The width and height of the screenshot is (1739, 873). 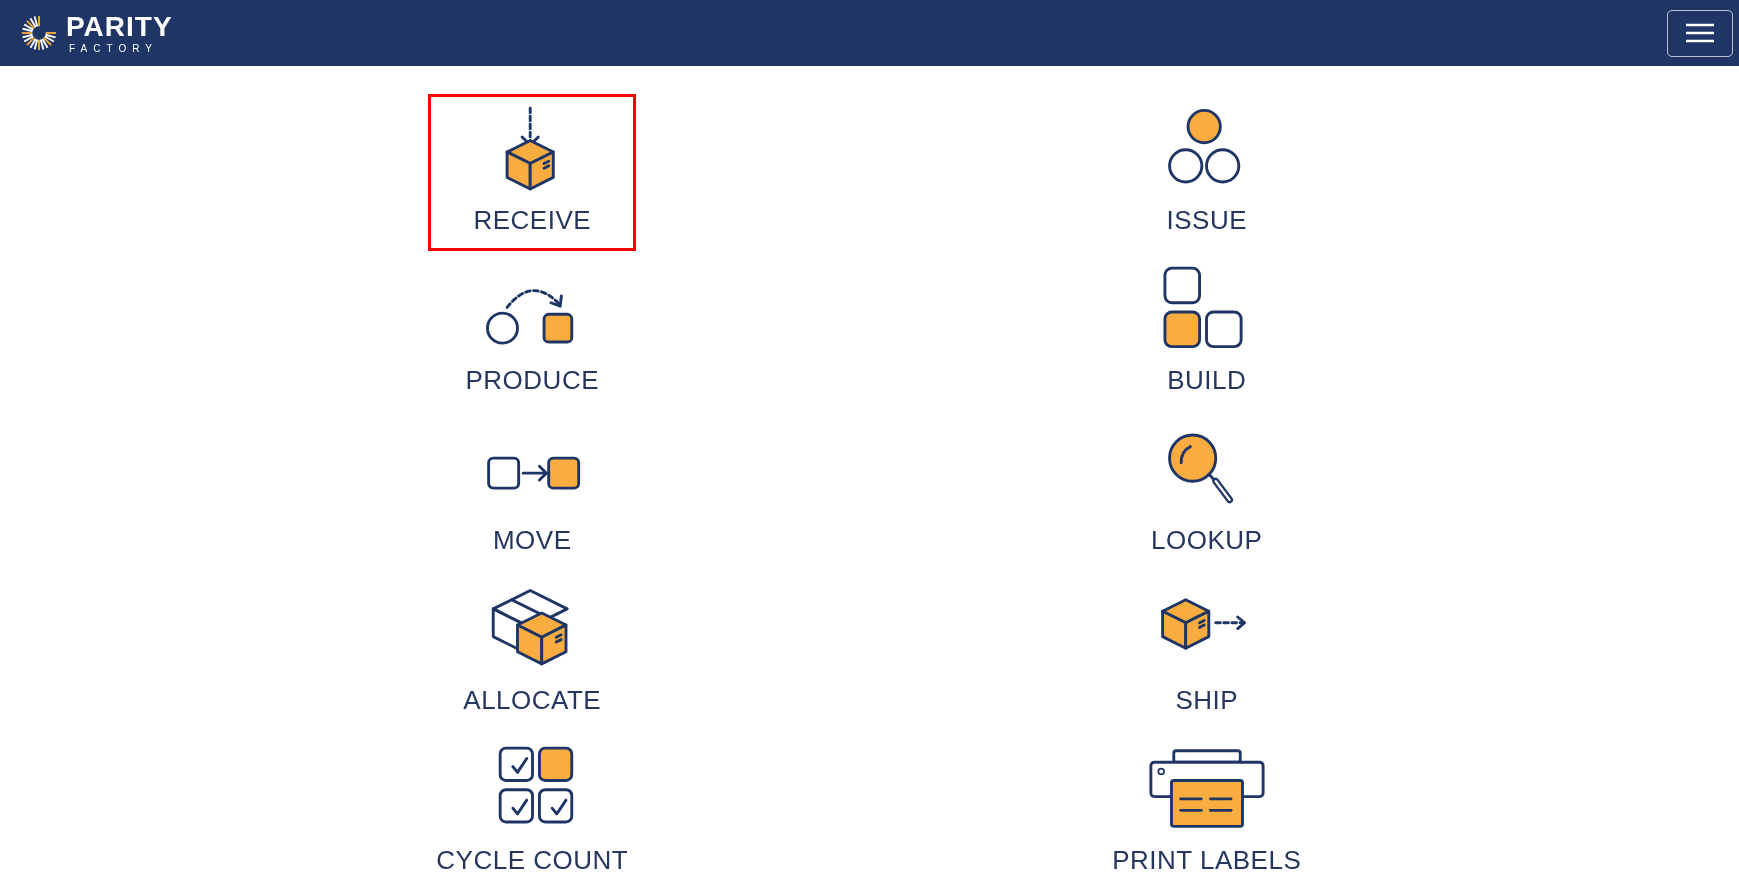 I want to click on menu-button, so click(x=1700, y=33).